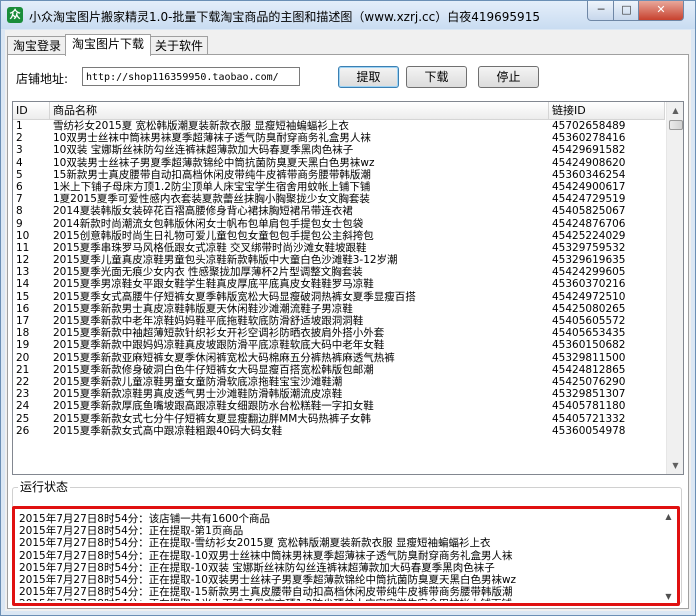 The image size is (696, 616). What do you see at coordinates (675, 465) in the screenshot?
I see `scroll-down-icon: ▼` at bounding box center [675, 465].